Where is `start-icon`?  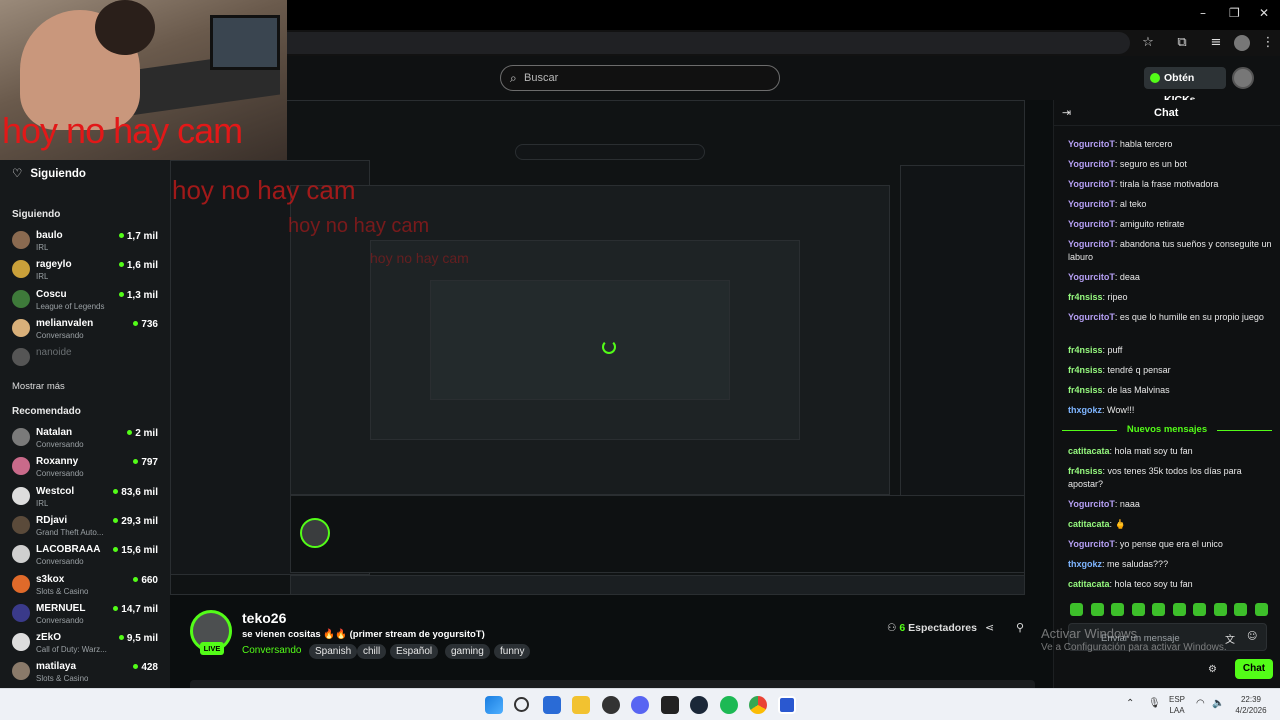 start-icon is located at coordinates (494, 705).